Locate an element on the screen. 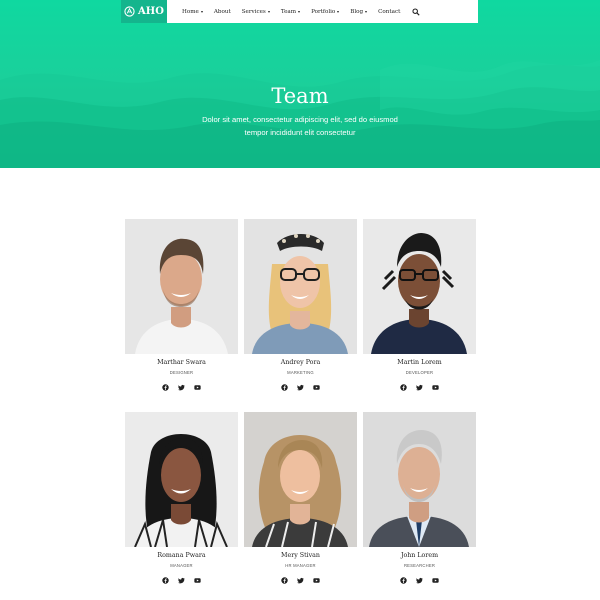 This screenshot has height=600, width=600. nav-item-services: Services is located at coordinates (256, 12).